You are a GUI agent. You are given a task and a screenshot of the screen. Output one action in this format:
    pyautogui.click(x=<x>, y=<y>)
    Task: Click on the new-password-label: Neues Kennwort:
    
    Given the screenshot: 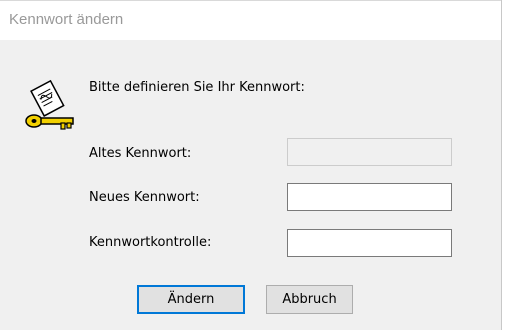 What is the action you would take?
    pyautogui.click(x=144, y=197)
    